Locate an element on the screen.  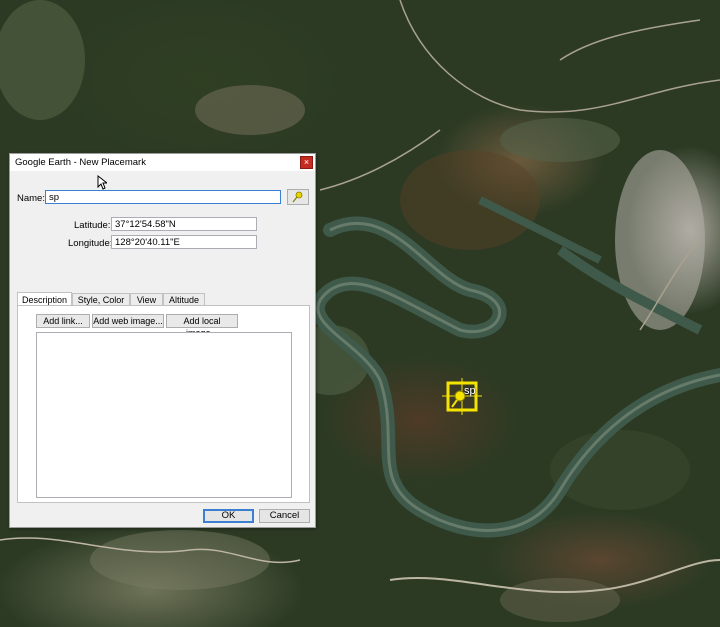
placemark-label: sp is located at coordinates (470, 391).